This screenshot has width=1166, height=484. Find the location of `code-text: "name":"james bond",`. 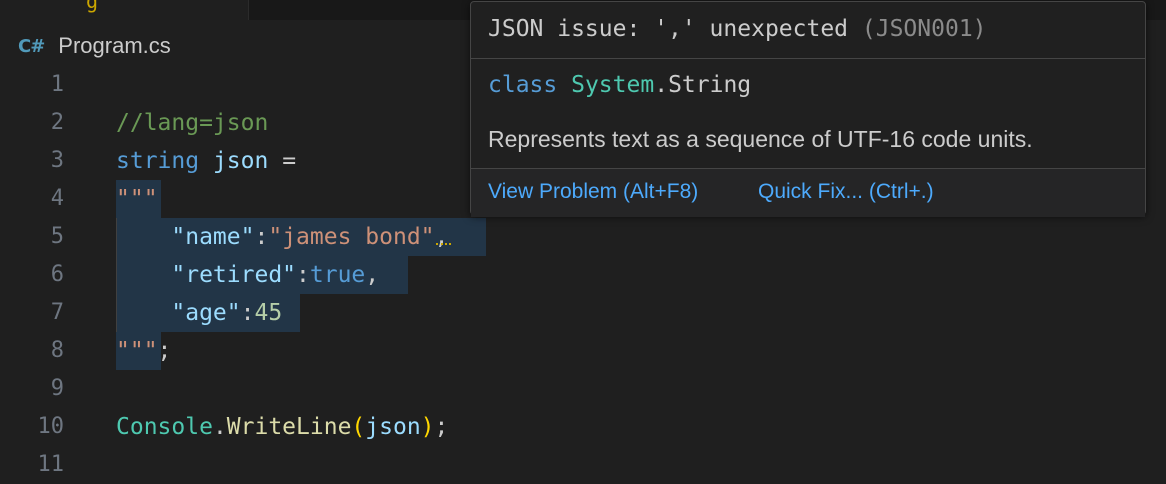

code-text: "name":"james bond", is located at coordinates (282, 237).